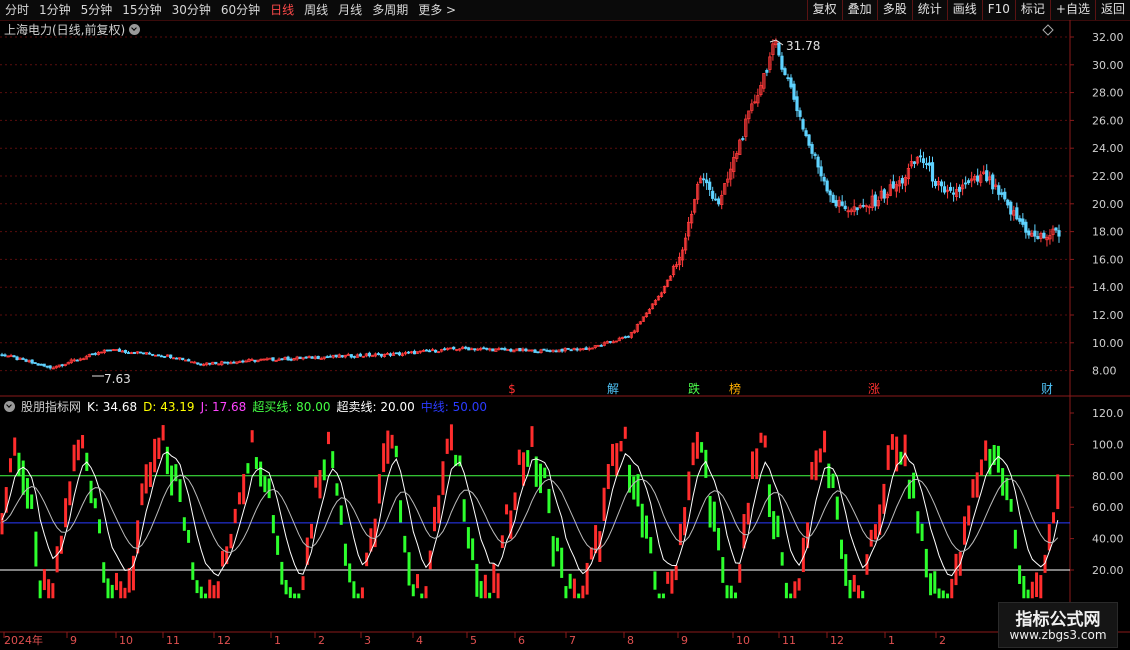  What do you see at coordinates (23, 640) in the screenshot?
I see `time-tick-label: 2024年` at bounding box center [23, 640].